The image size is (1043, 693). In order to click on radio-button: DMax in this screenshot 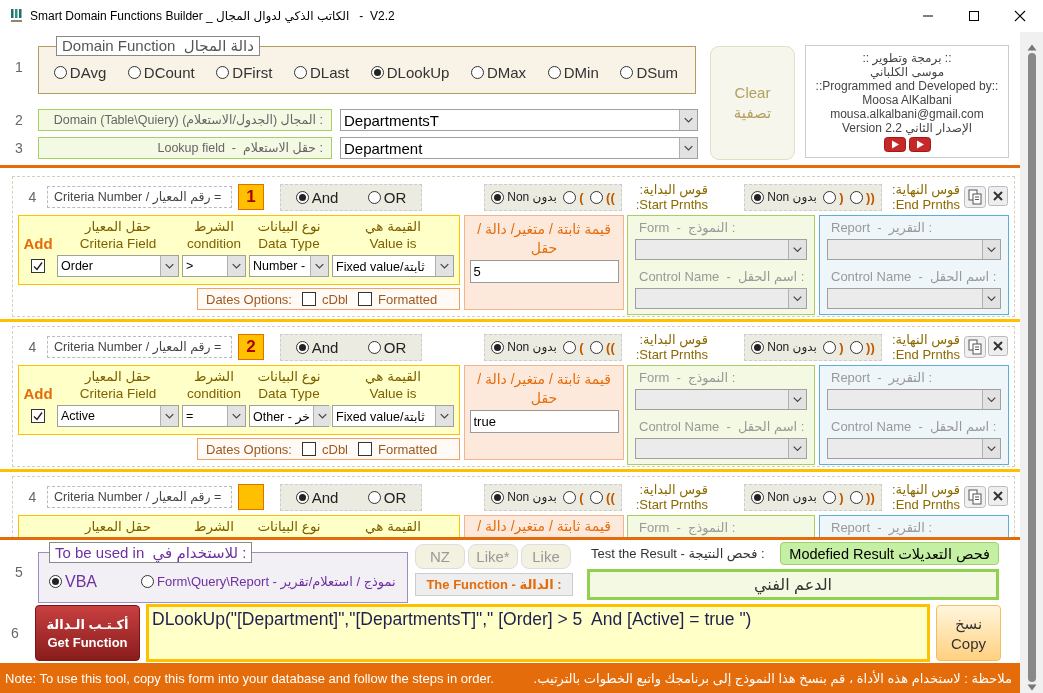, I will do `click(498, 72)`.